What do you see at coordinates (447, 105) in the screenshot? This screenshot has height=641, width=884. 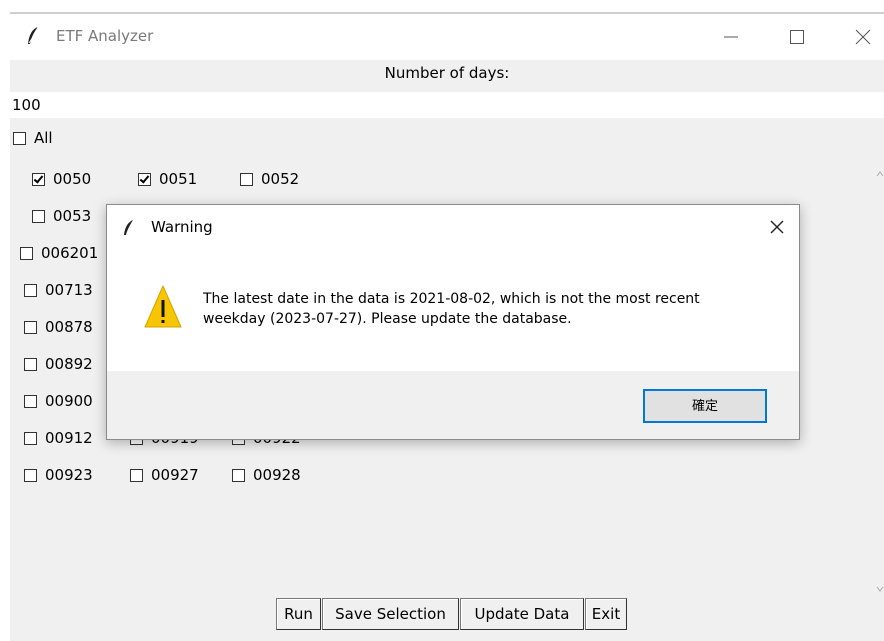 I see `days-input` at bounding box center [447, 105].